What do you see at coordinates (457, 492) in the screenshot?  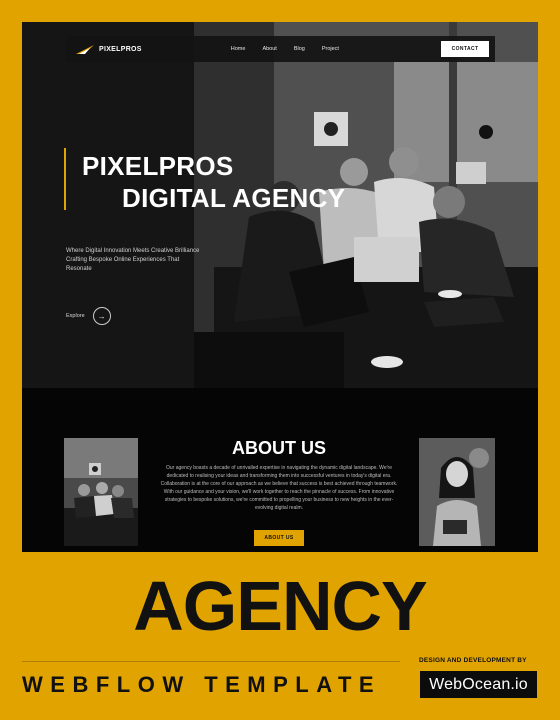 I see `about-portrait-photo` at bounding box center [457, 492].